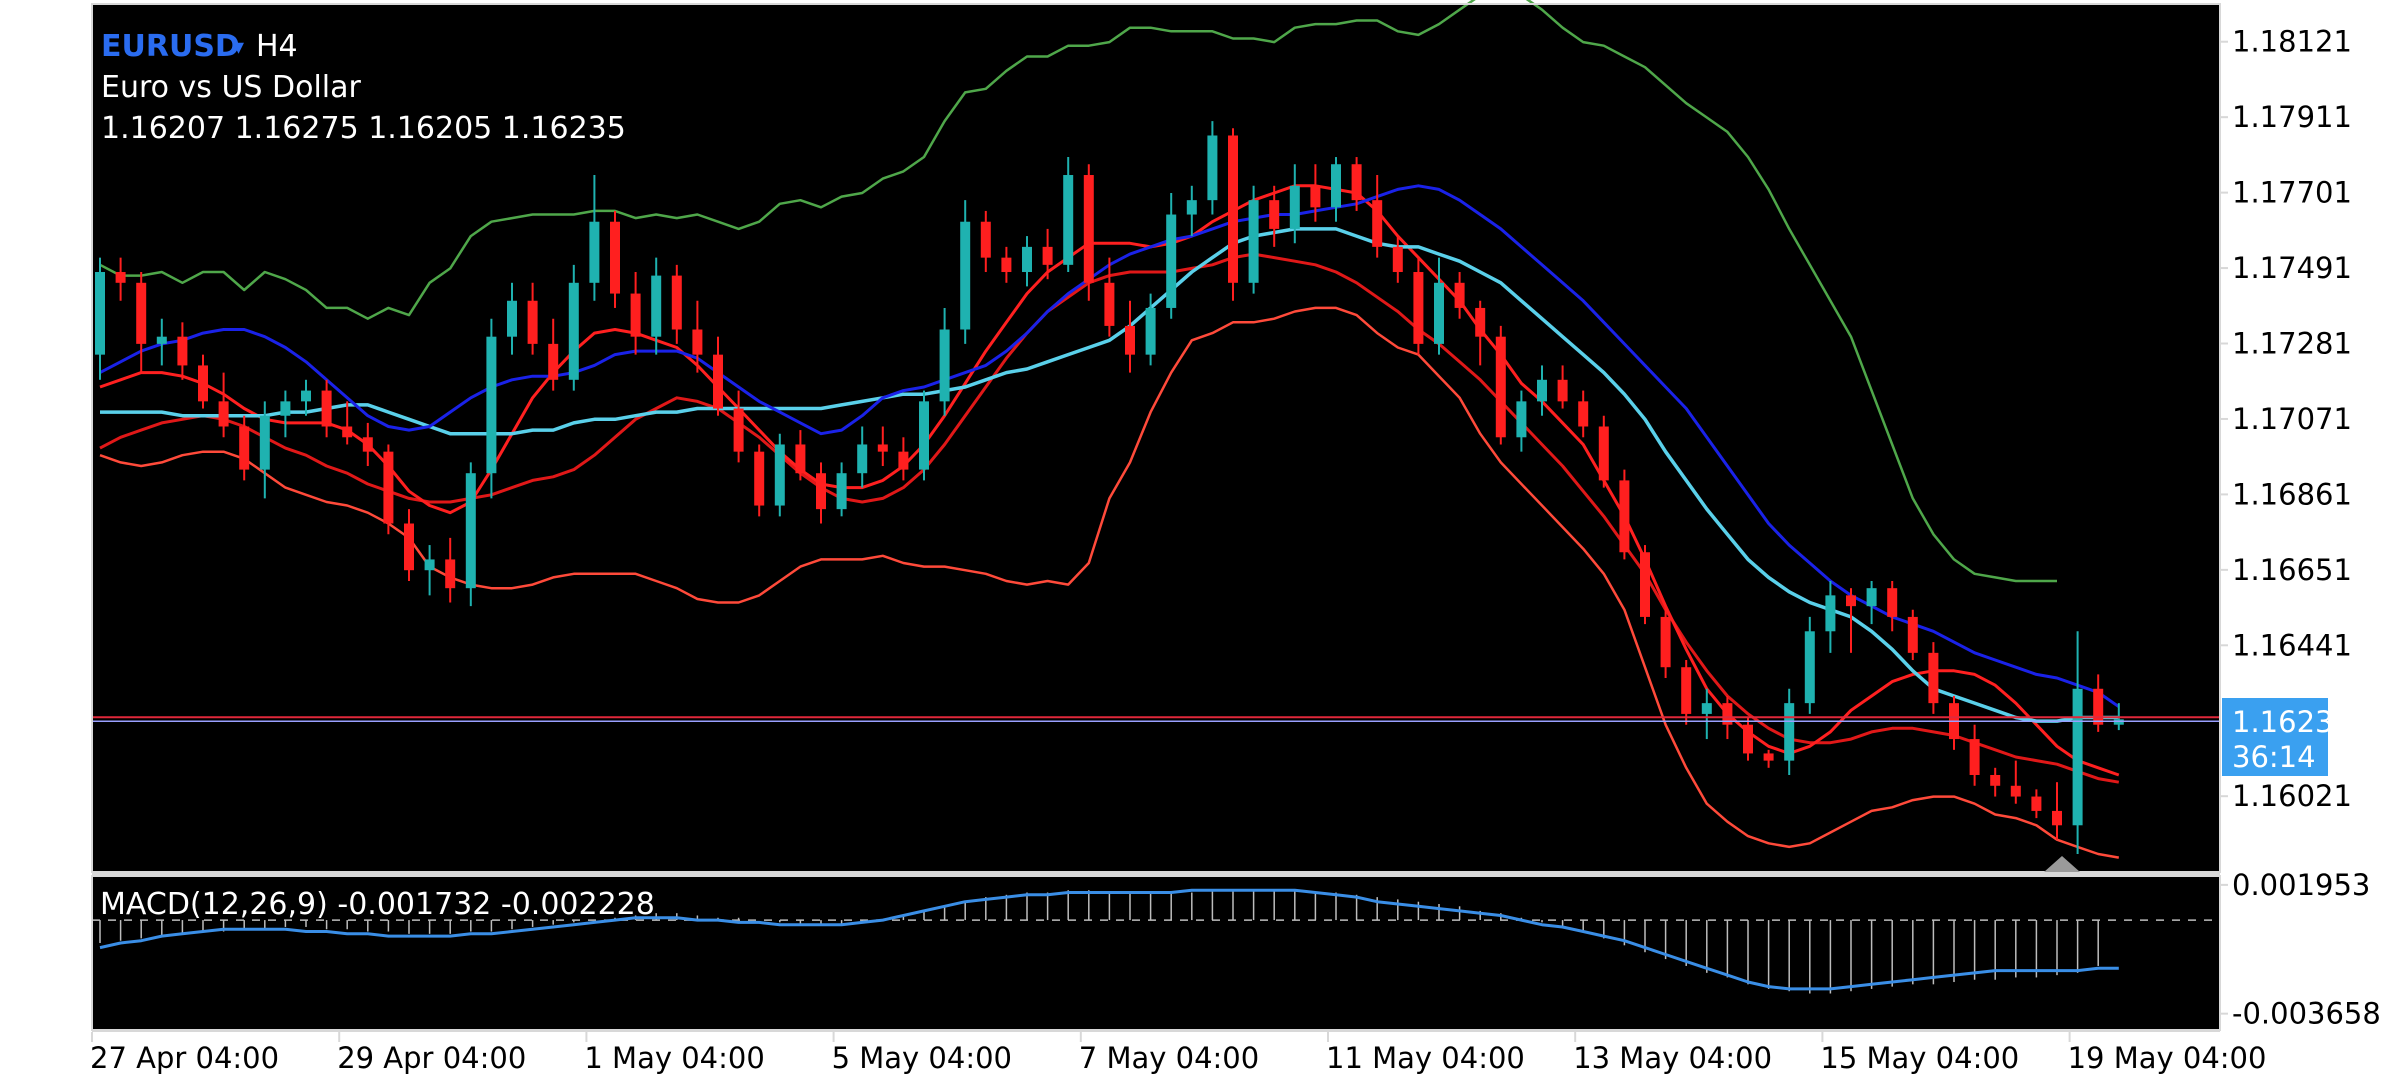 This screenshot has width=2400, height=1084. Describe the element at coordinates (2292, 193) in the screenshot. I see `y-tick-label: 1.17701` at that location.